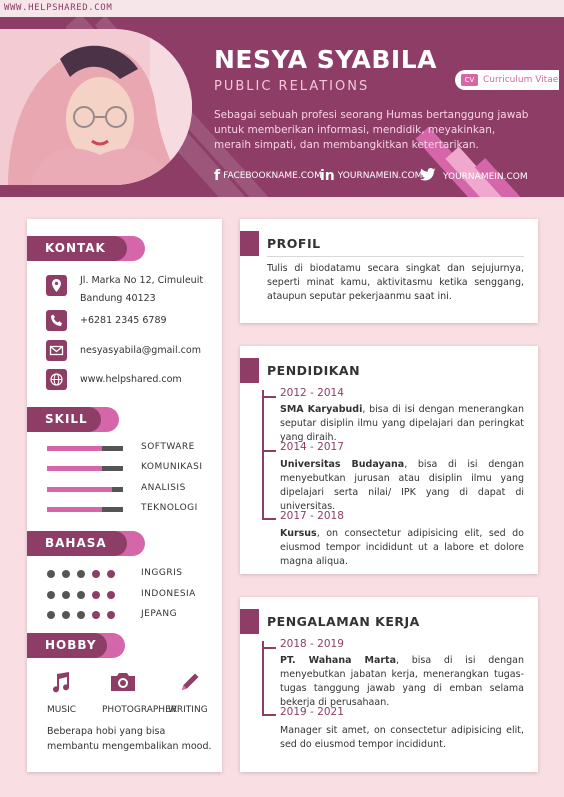  I want to click on section-header-hobby: HOBBY, so click(86, 645).